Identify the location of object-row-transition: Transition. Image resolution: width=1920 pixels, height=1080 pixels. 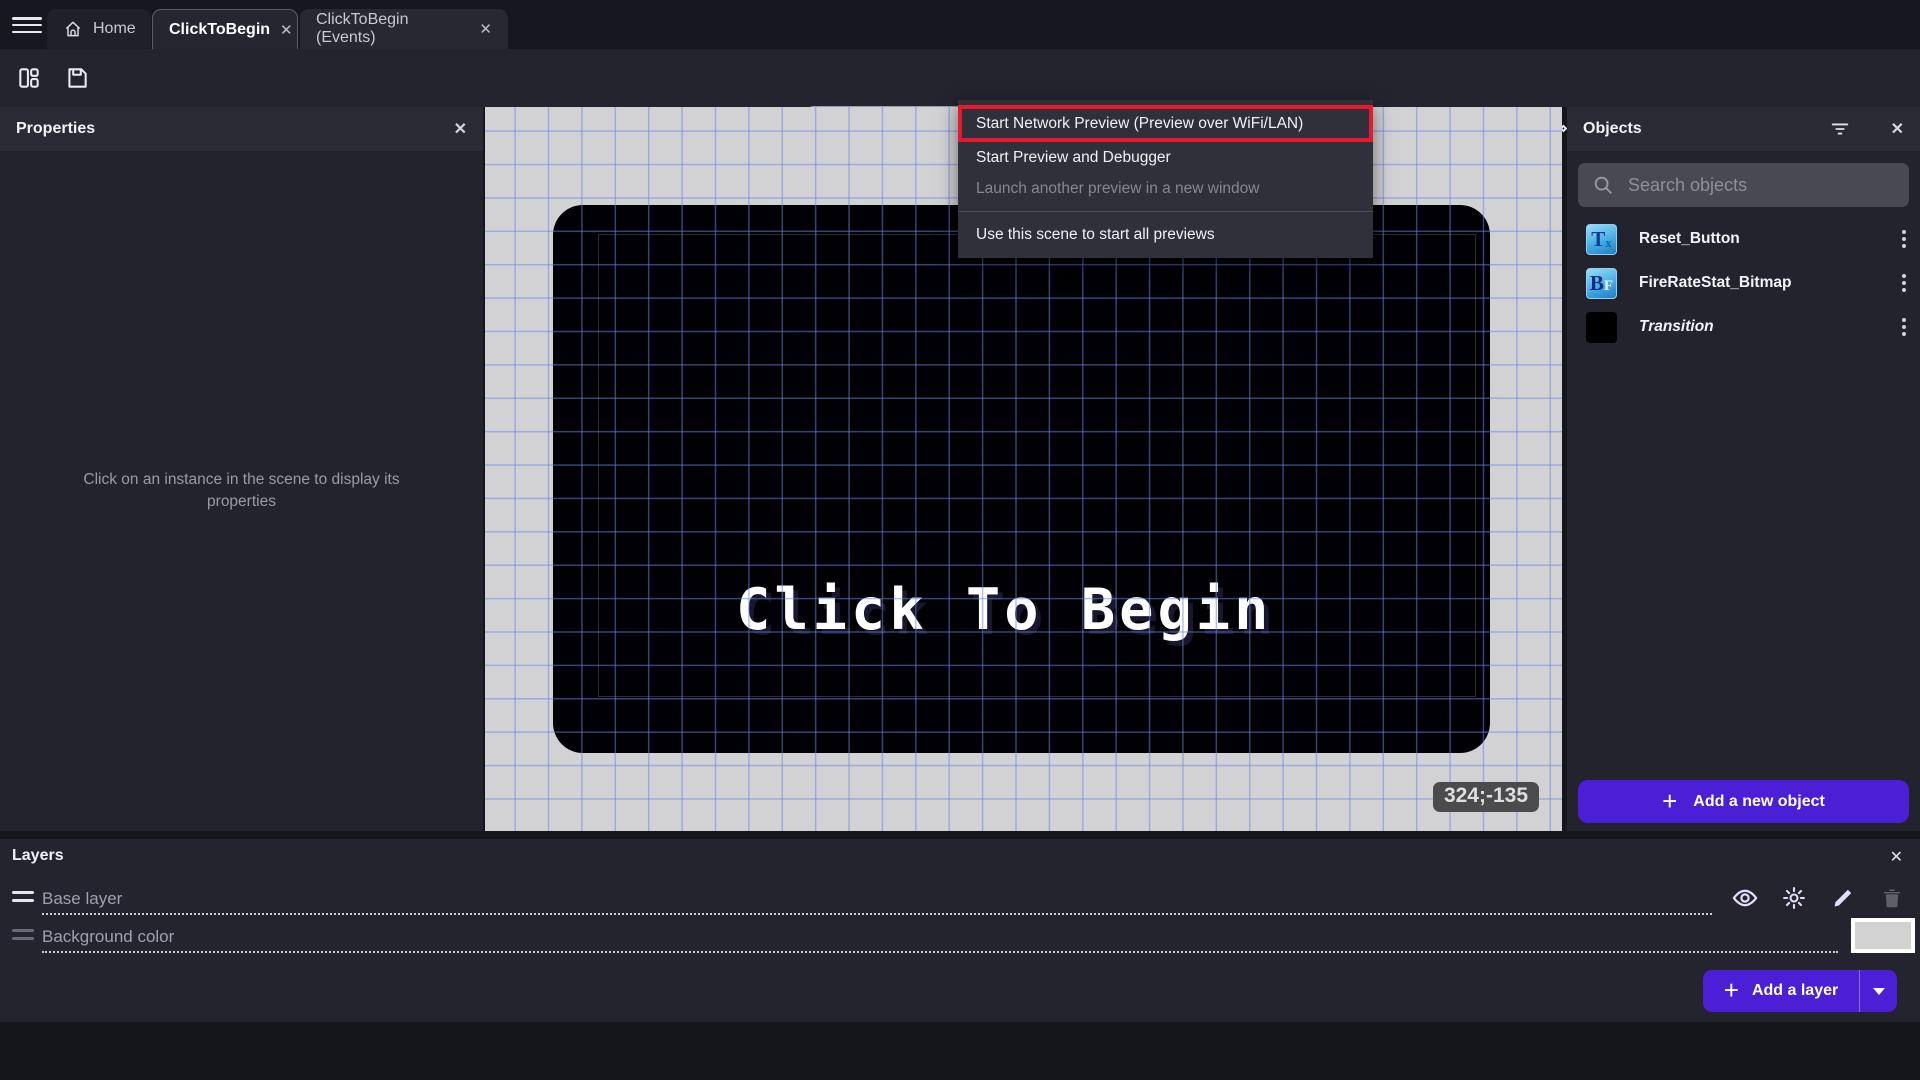
(1743, 327).